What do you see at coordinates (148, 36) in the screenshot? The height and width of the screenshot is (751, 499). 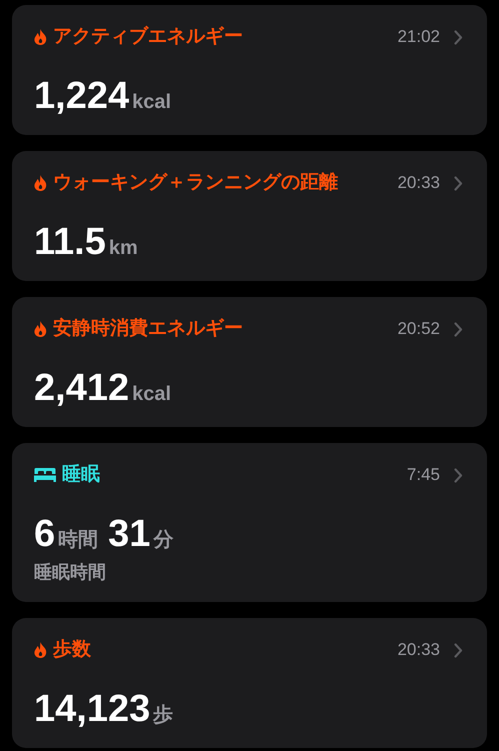 I see `metric-title: アクティブエネルギー` at bounding box center [148, 36].